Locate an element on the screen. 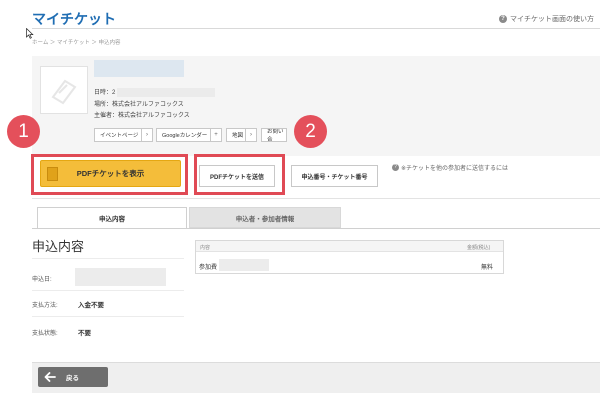  details-heading: 申込内容 is located at coordinates (58, 246).